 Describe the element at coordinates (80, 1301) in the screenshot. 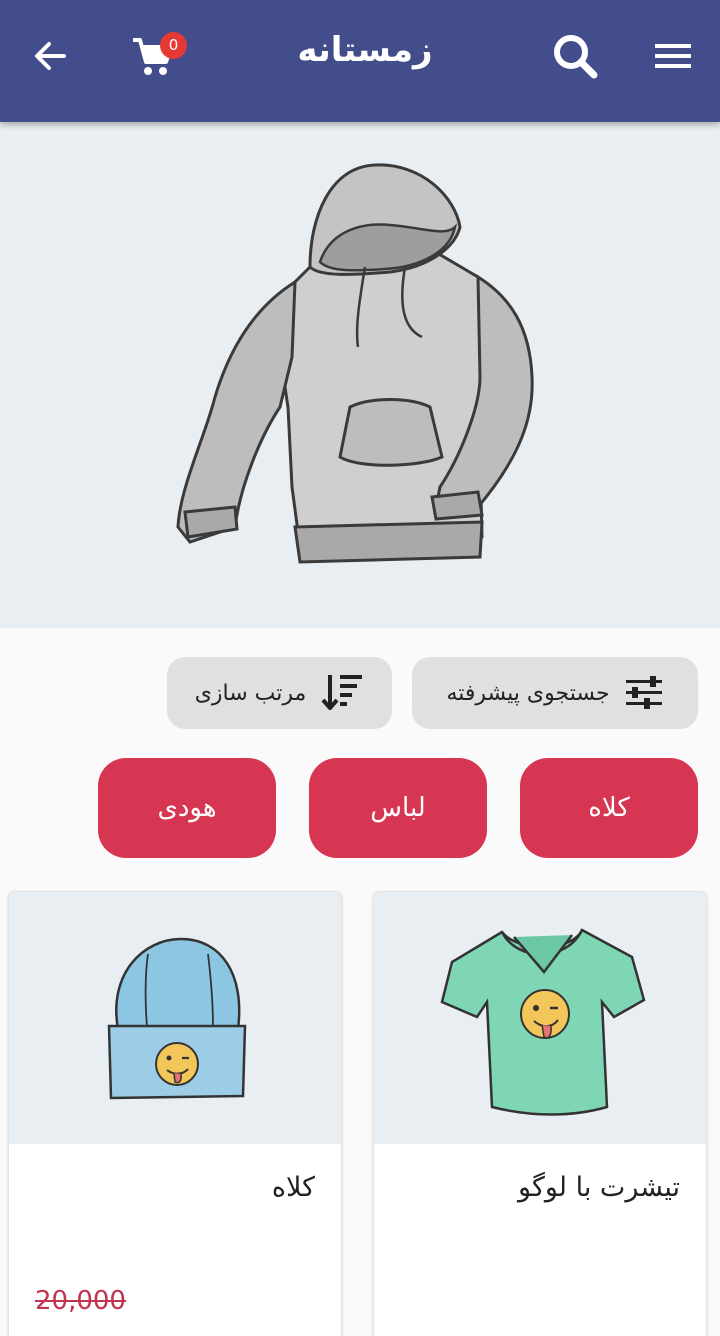

I see `product-old-price: 20,000` at that location.